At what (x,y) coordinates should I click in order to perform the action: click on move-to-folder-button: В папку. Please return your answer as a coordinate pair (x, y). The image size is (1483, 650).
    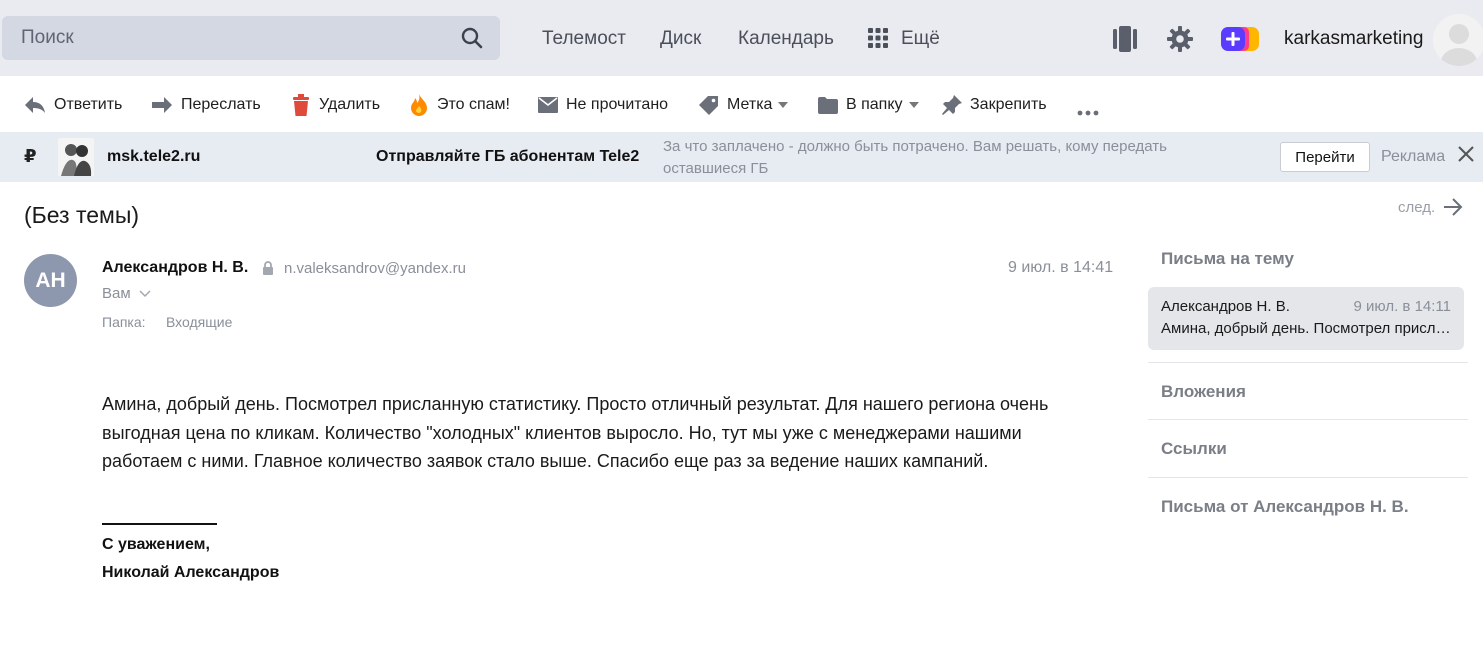
    Looking at the image, I should click on (868, 105).